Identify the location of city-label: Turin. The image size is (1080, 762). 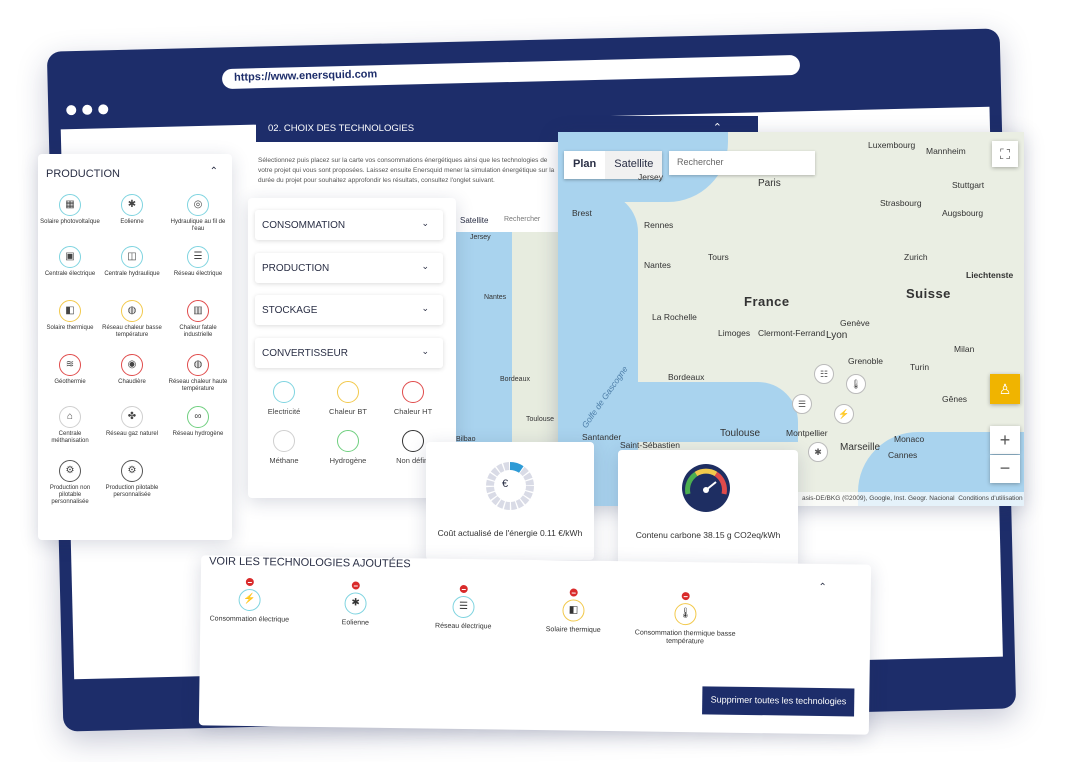
(920, 367).